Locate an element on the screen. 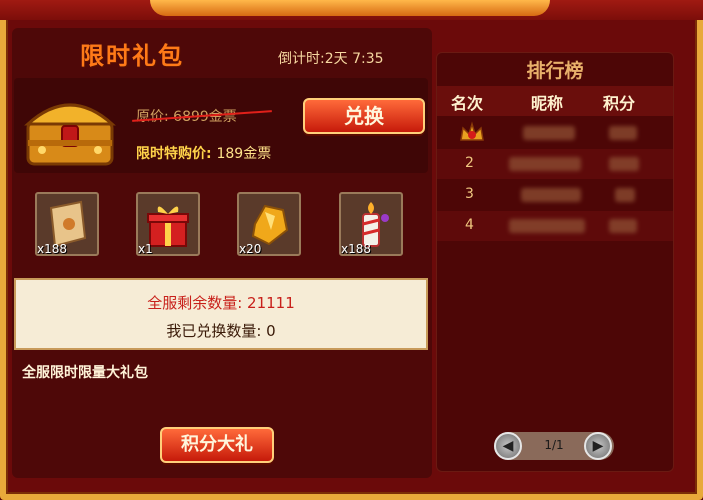  col-nickname: 昵称 is located at coordinates (547, 103).